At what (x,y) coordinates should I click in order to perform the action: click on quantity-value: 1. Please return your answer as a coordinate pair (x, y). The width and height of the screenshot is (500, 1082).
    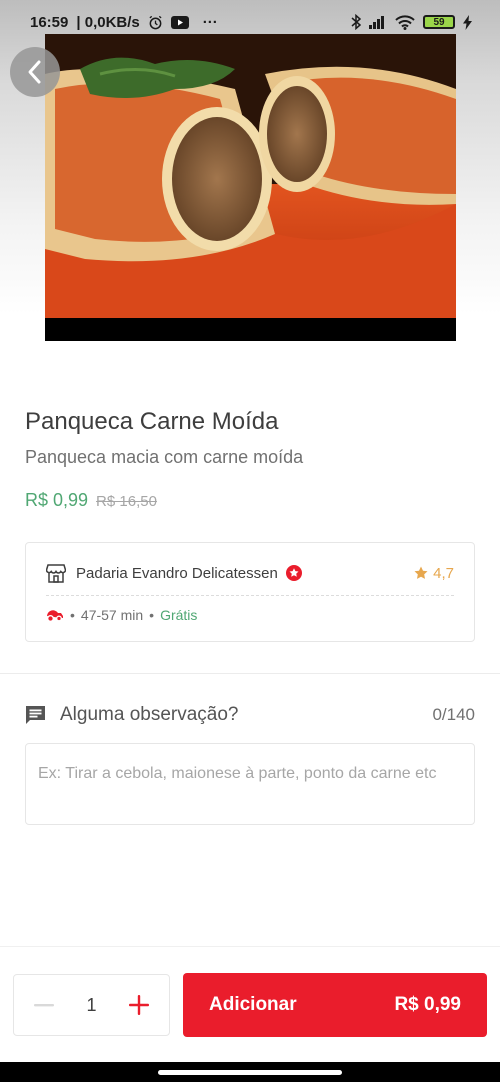
    Looking at the image, I should click on (91, 1004).